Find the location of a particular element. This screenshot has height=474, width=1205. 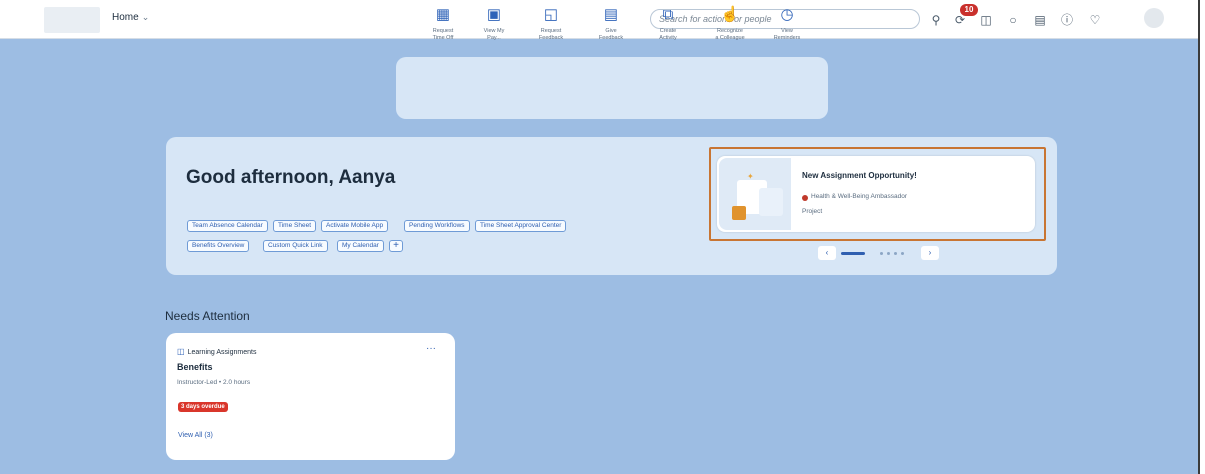

quick-action-label-1: Recognize is located at coordinates (730, 31).